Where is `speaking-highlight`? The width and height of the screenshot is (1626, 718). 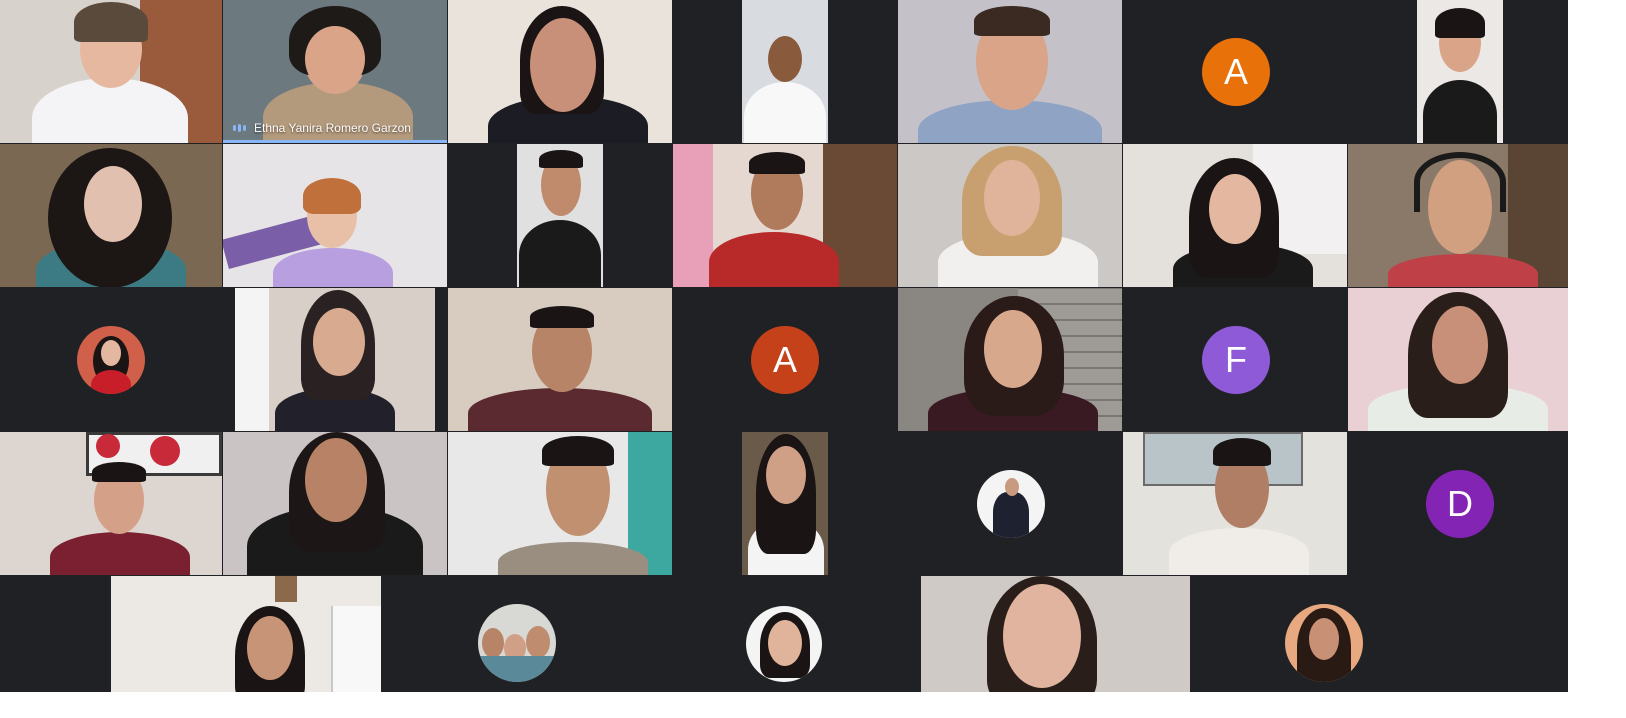 speaking-highlight is located at coordinates (335, 141).